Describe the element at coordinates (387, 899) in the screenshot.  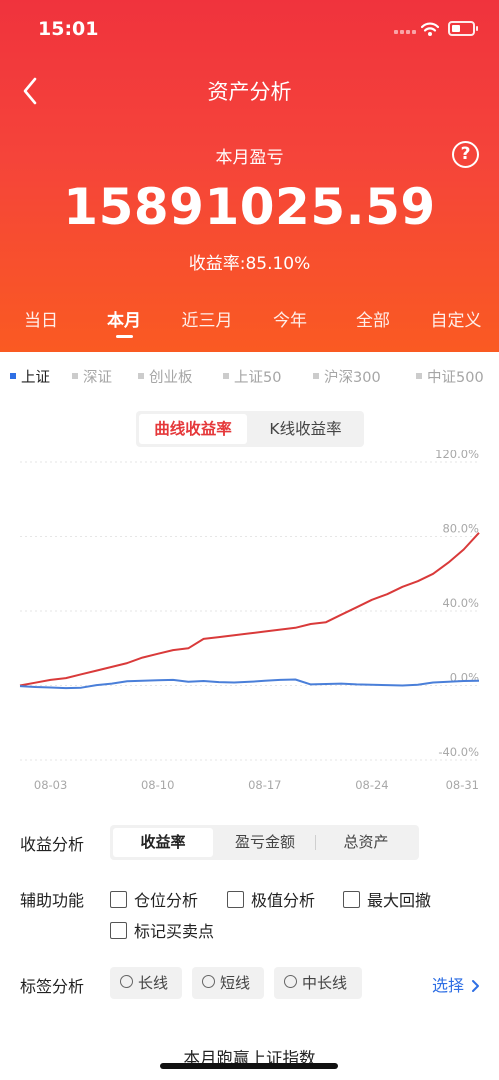
I see `checkbox-max-drawdown: 最大回撤` at that location.